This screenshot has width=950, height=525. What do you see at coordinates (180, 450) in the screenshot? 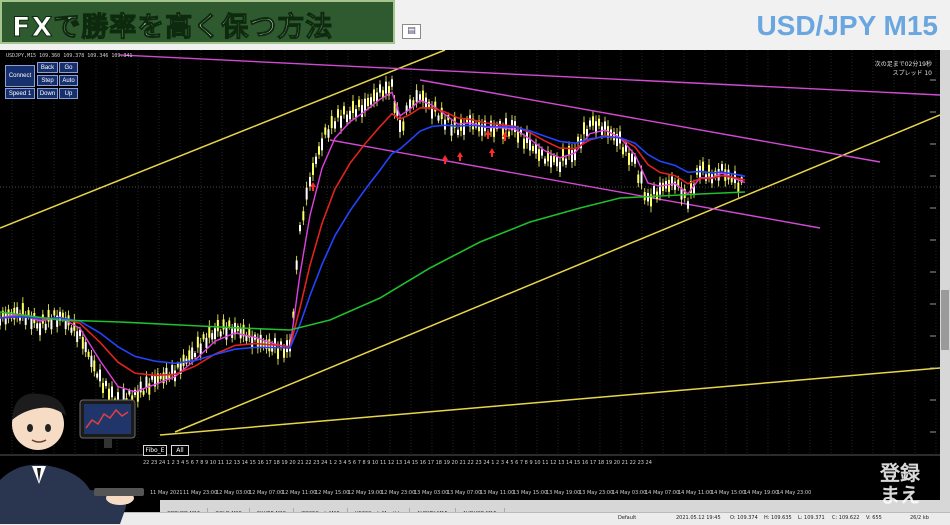
I see `fibo-all-button: All` at bounding box center [180, 450].